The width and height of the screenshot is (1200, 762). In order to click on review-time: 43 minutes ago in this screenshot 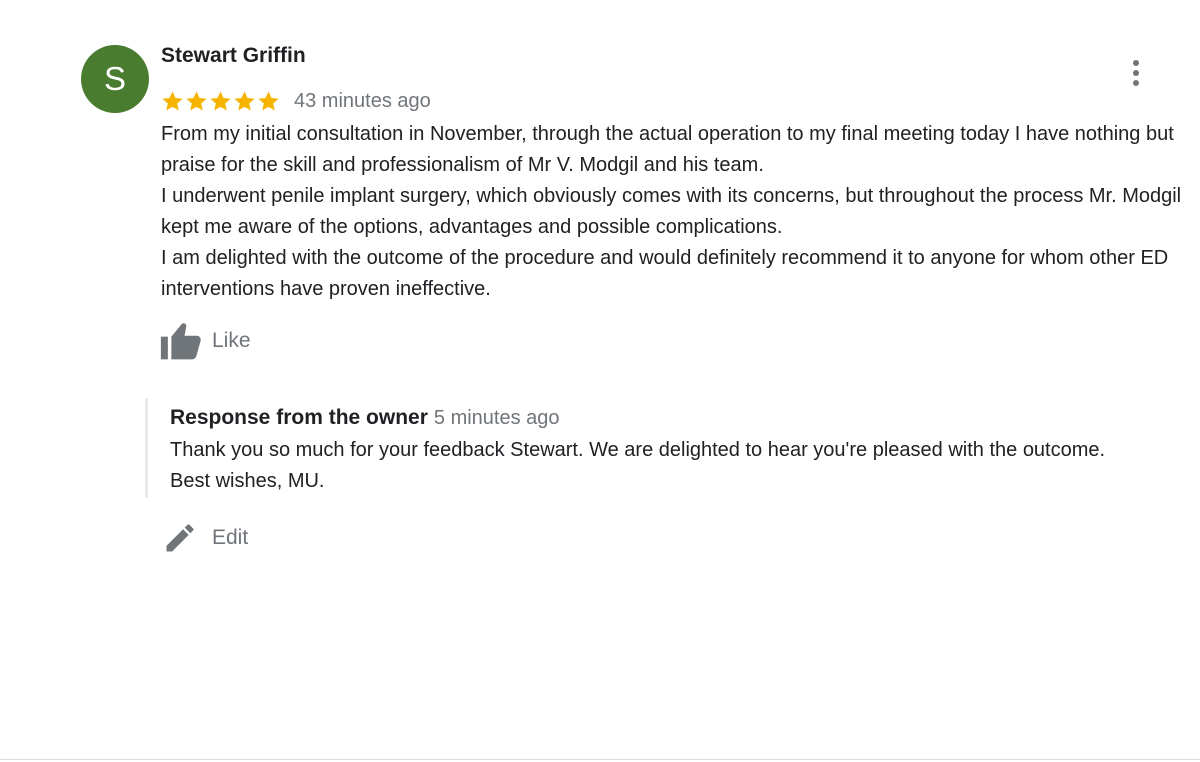, I will do `click(362, 100)`.